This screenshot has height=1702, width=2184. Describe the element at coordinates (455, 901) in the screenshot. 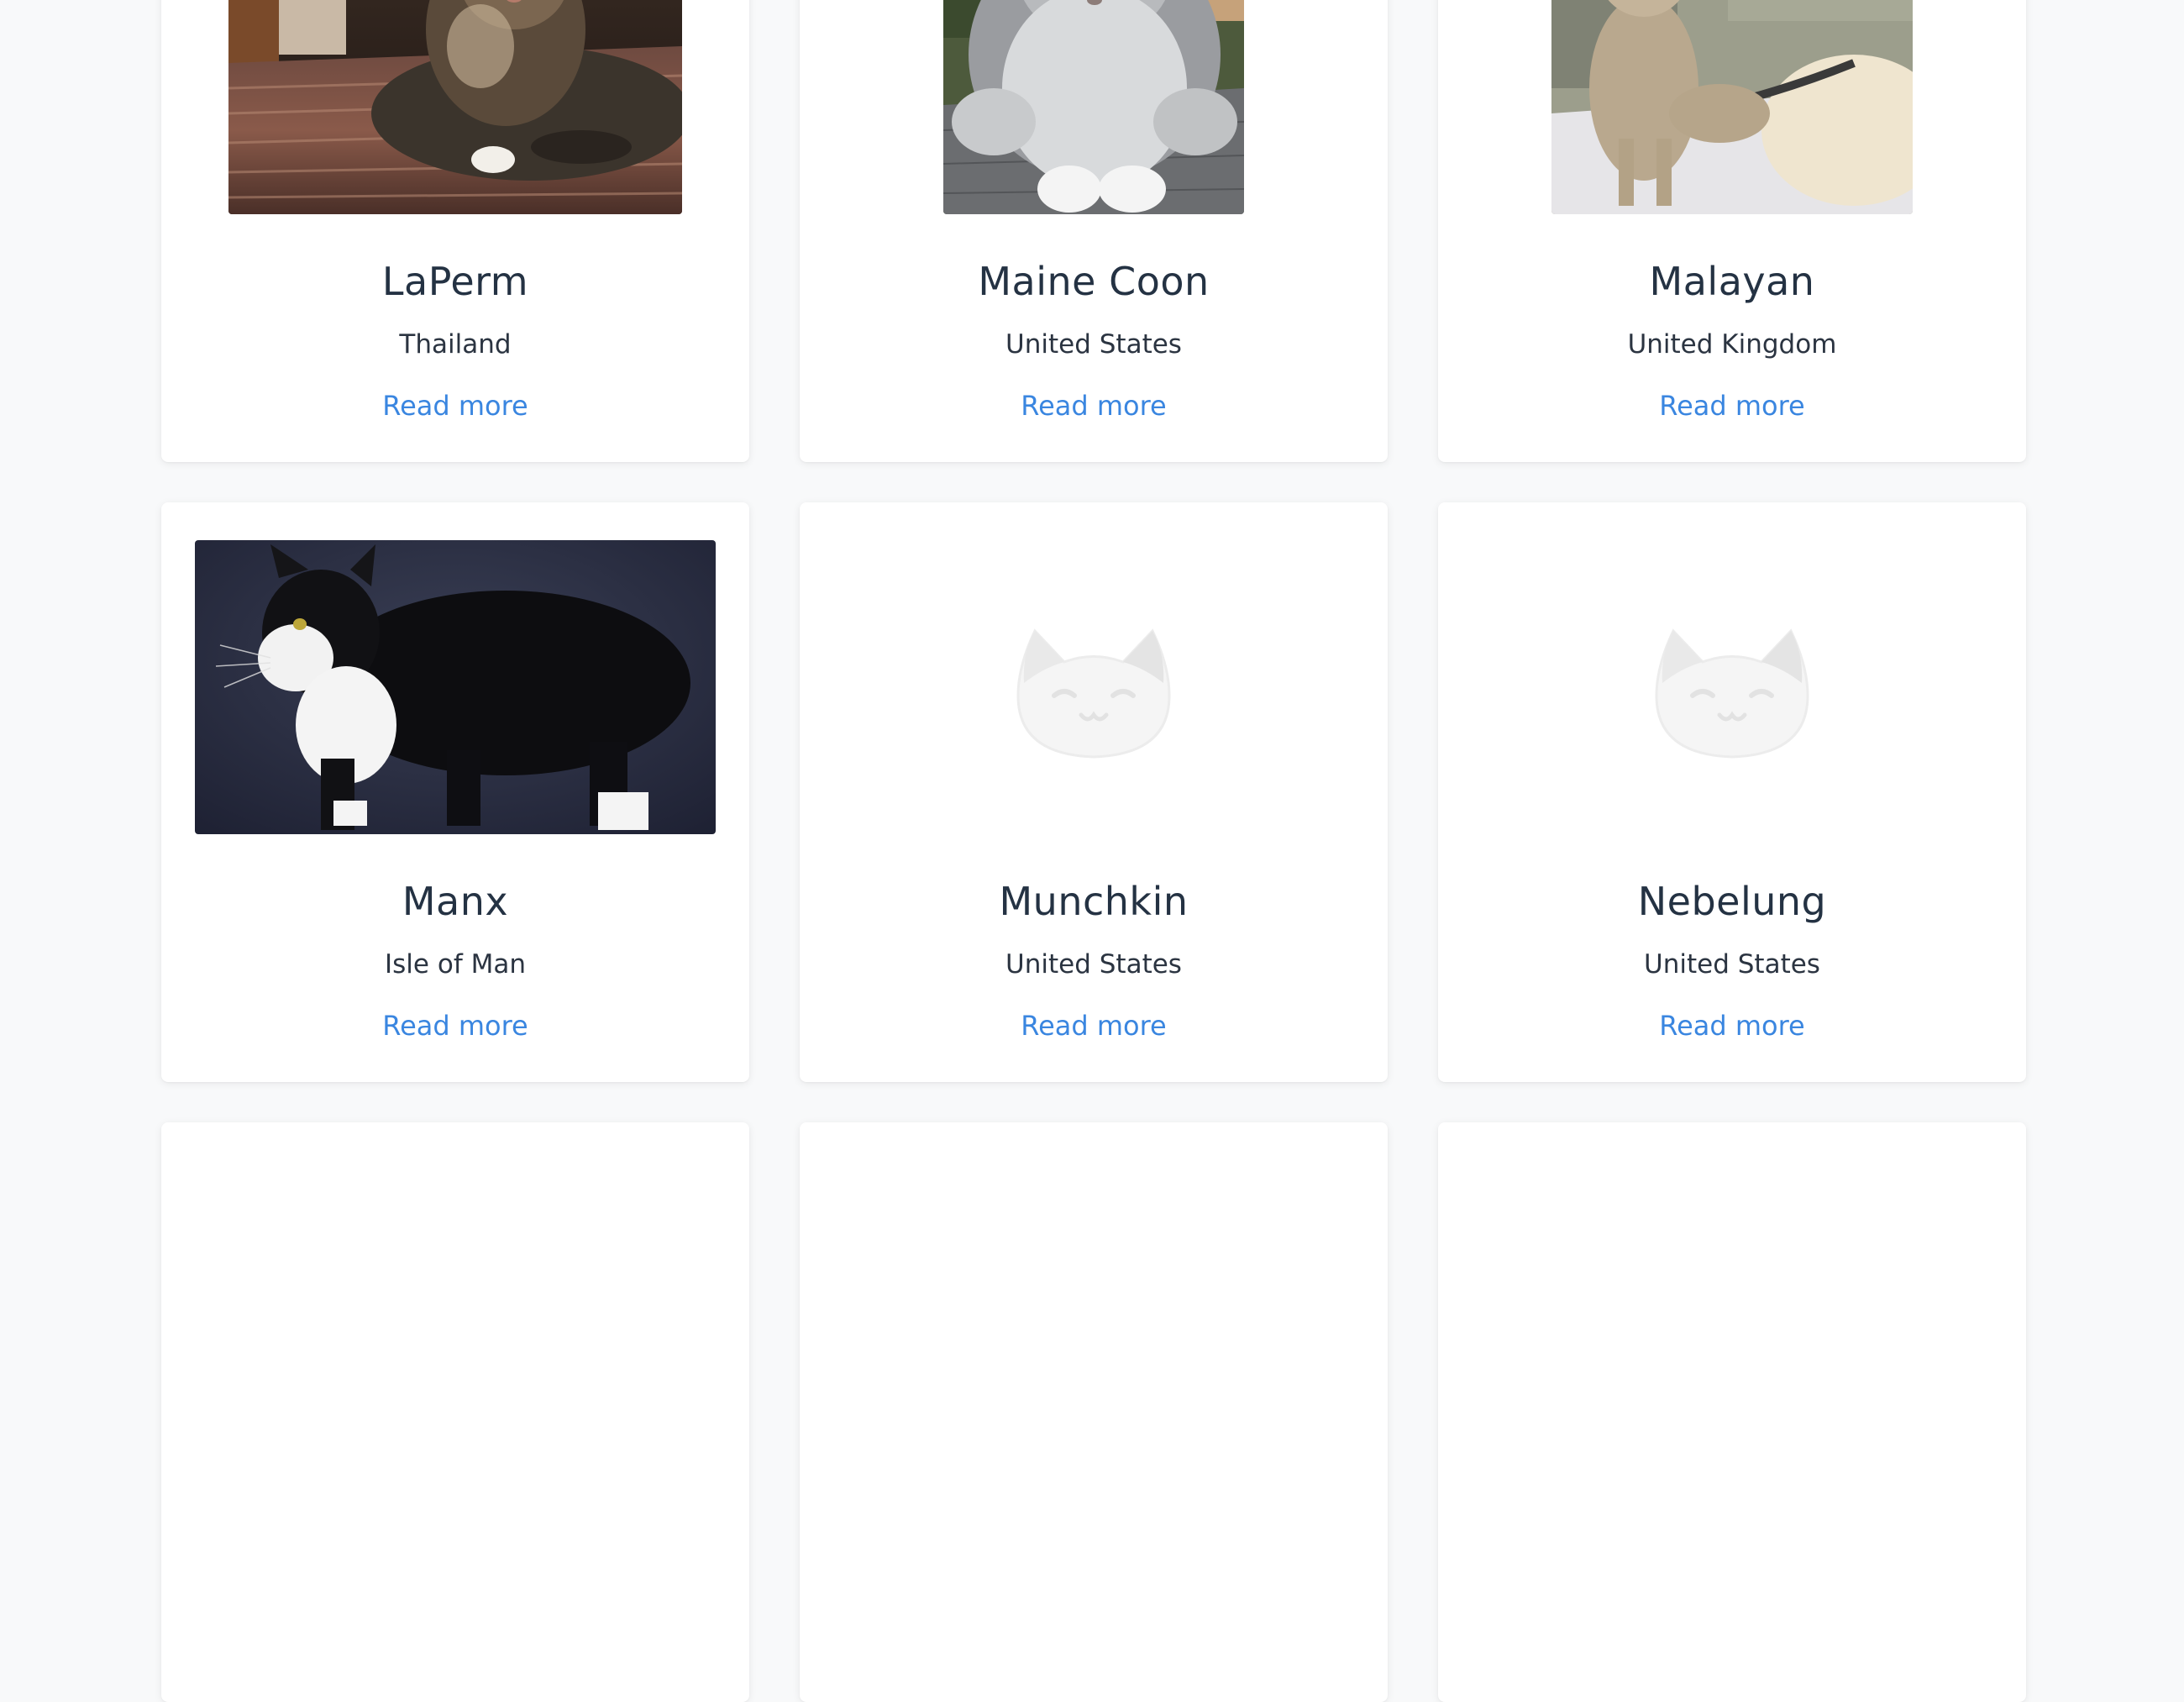

I see `breed-name: Manx` at that location.